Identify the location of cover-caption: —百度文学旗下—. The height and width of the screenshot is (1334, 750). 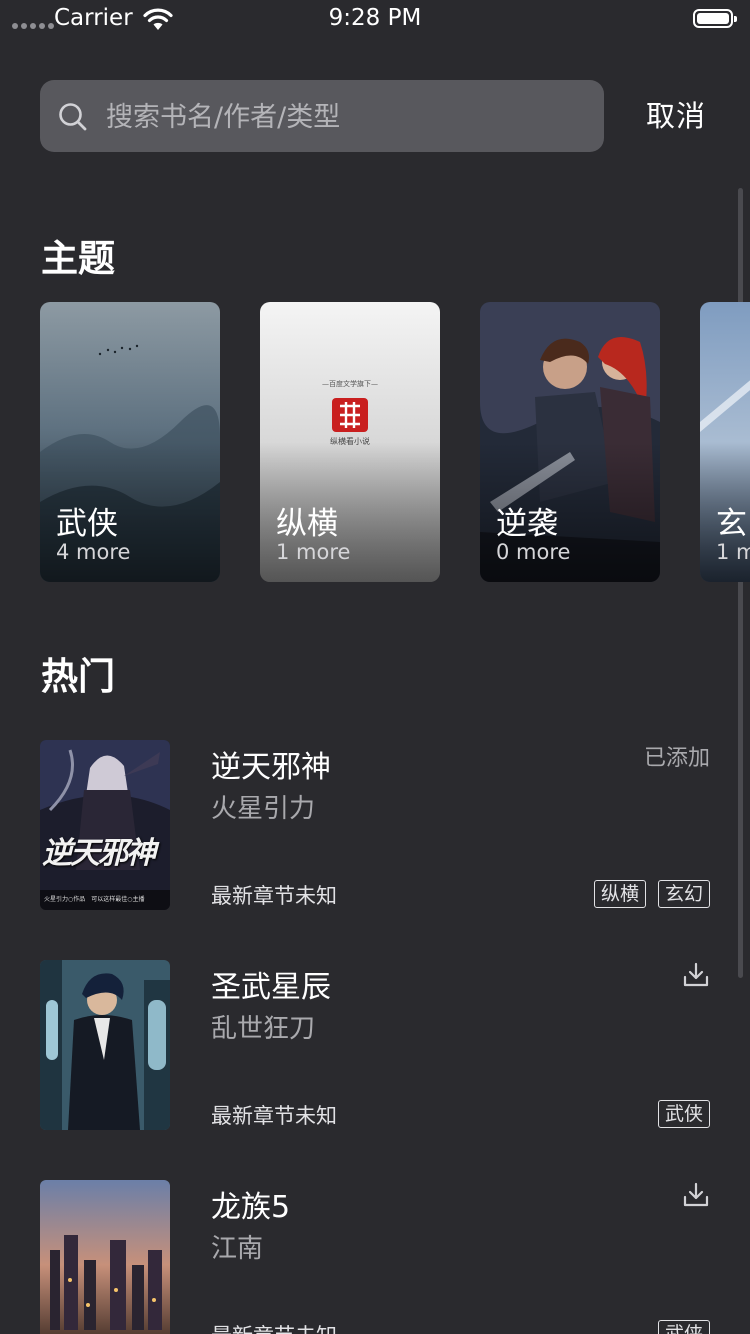
(350, 384).